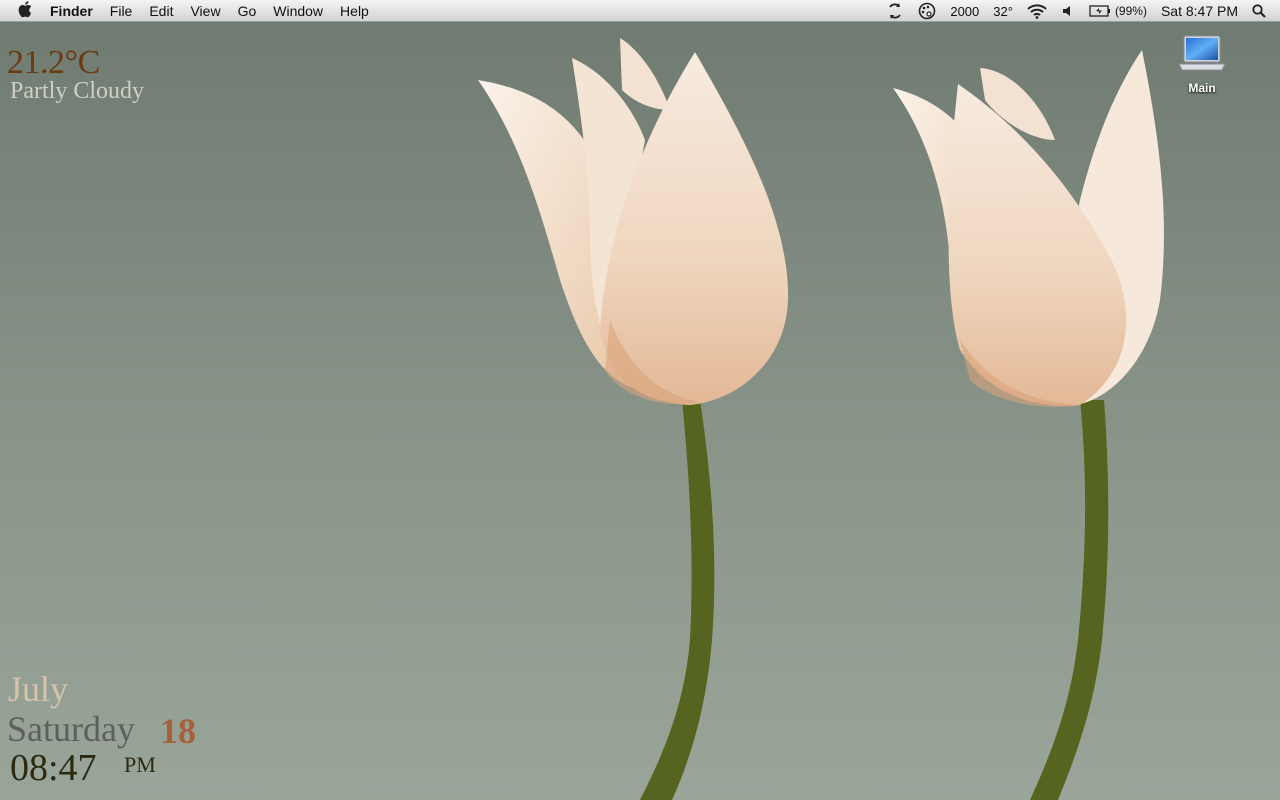  I want to click on date-day-number: 18, so click(178, 731).